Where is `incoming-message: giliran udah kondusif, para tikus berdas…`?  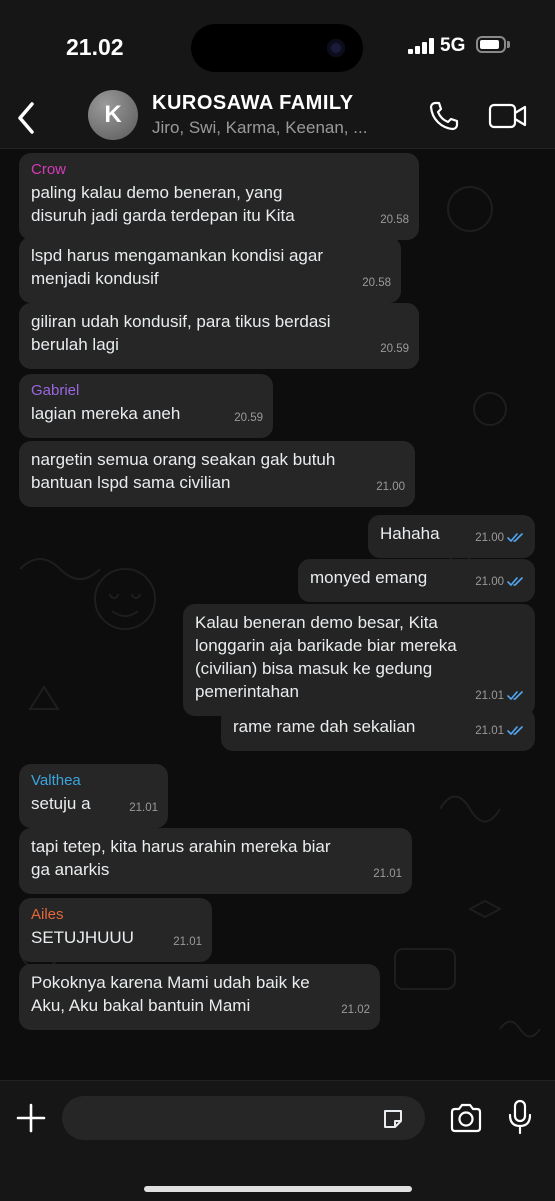 incoming-message: giliran udah kondusif, para tikus berdas… is located at coordinates (219, 336).